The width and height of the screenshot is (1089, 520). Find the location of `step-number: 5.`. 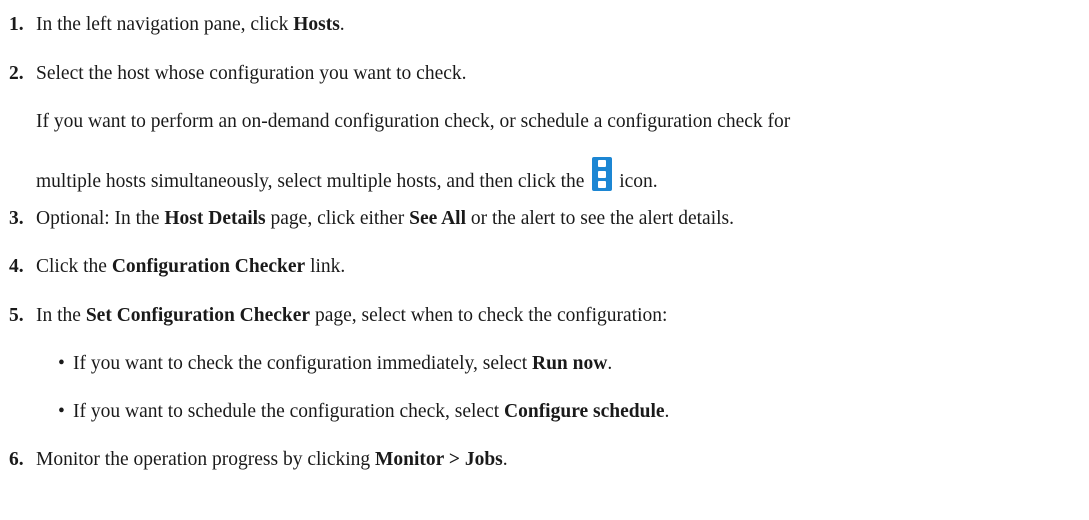

step-number: 5. is located at coordinates (16, 315).